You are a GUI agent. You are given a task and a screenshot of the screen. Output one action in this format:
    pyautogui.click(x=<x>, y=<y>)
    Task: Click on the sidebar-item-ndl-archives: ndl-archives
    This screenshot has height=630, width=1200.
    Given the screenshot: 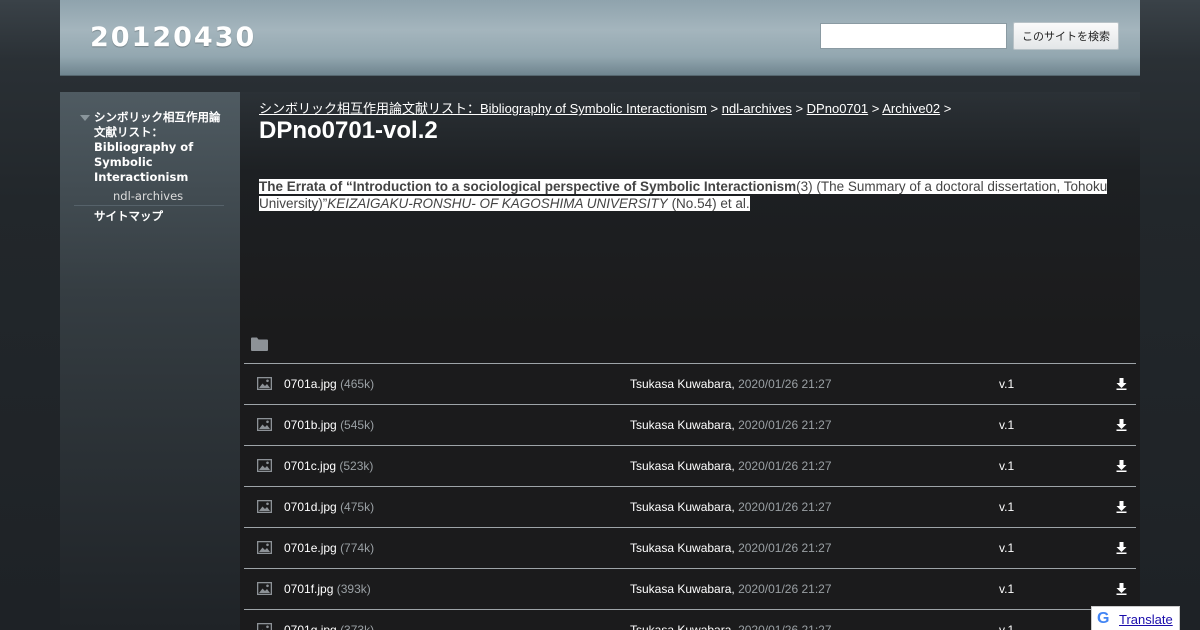 What is the action you would take?
    pyautogui.click(x=148, y=196)
    